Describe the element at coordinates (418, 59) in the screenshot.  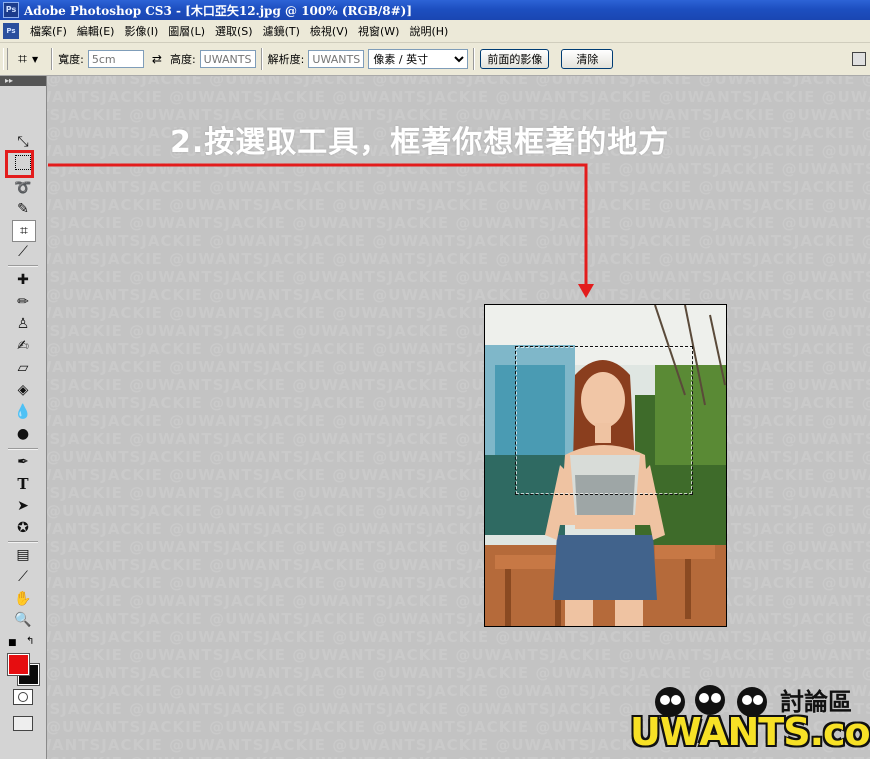
I see `resolution-unit-select: 像素 / 英寸` at that location.